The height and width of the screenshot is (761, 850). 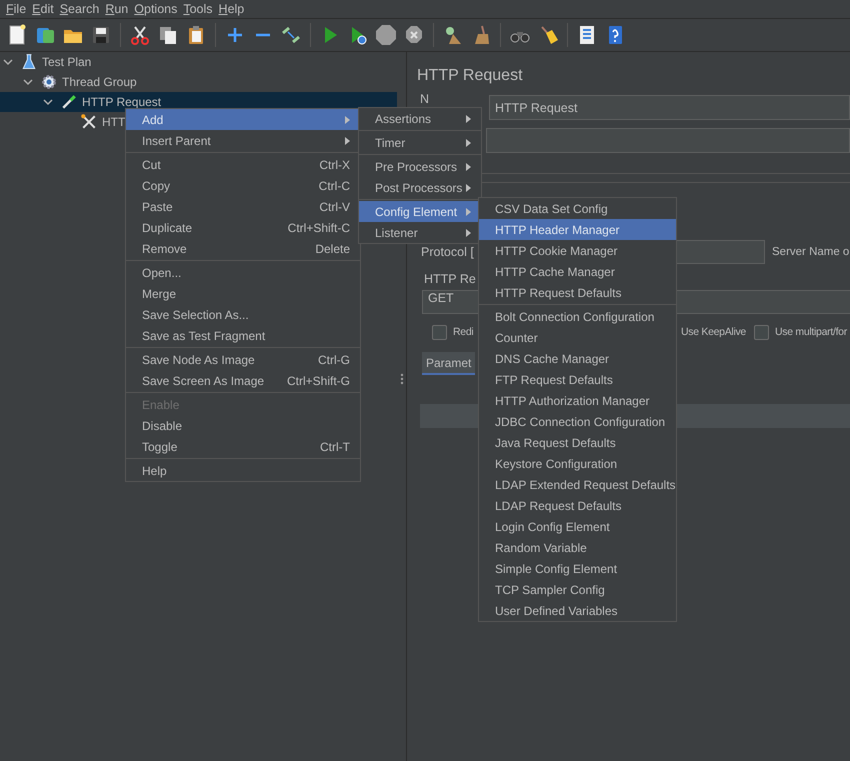 I want to click on checkbox-label: Redi, so click(x=463, y=332).